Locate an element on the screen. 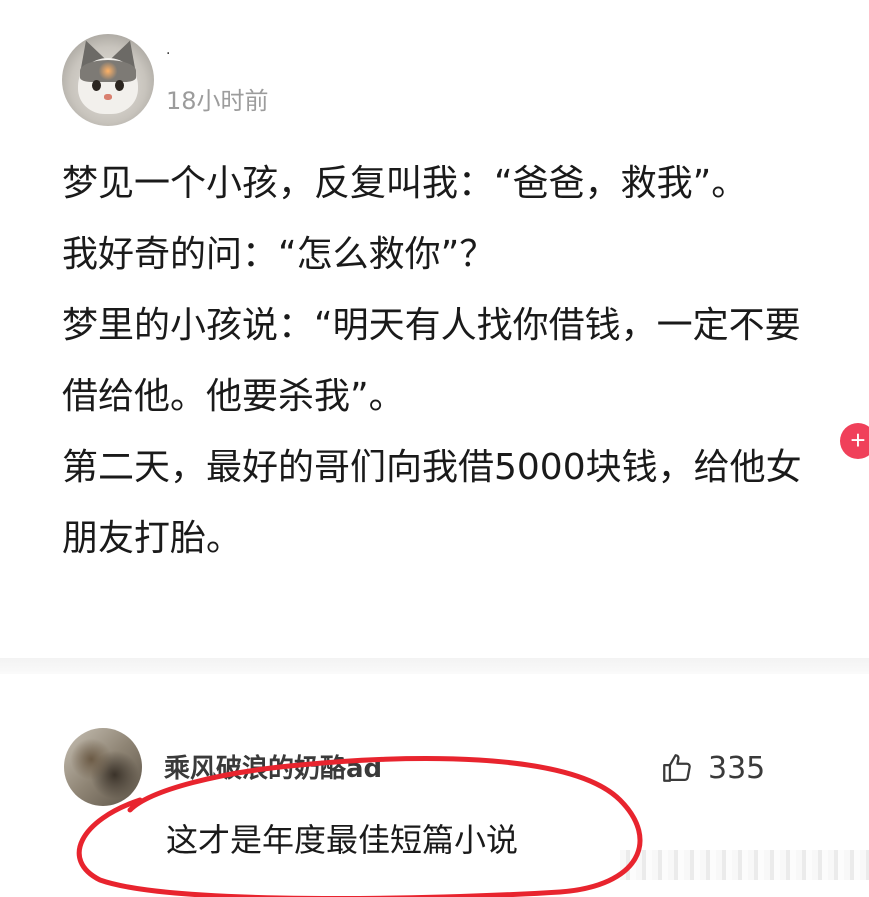  avatar-cat-eye-right is located at coordinates (119, 85).